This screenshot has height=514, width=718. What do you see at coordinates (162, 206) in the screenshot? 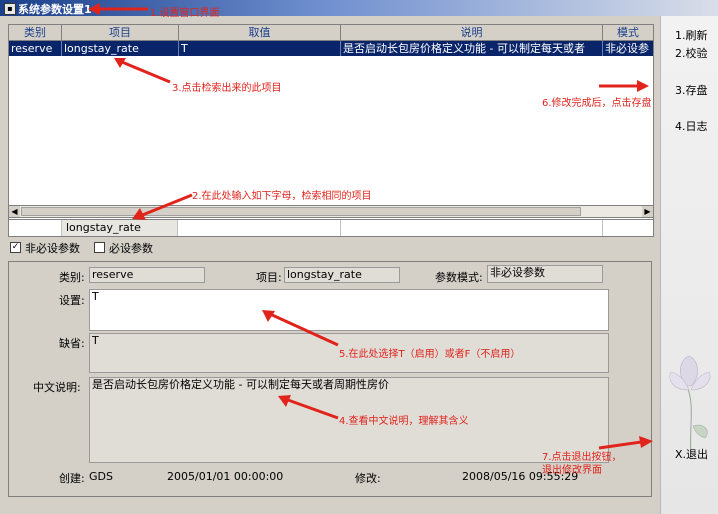
I see `annotation-2-arrow-icon` at bounding box center [162, 206].